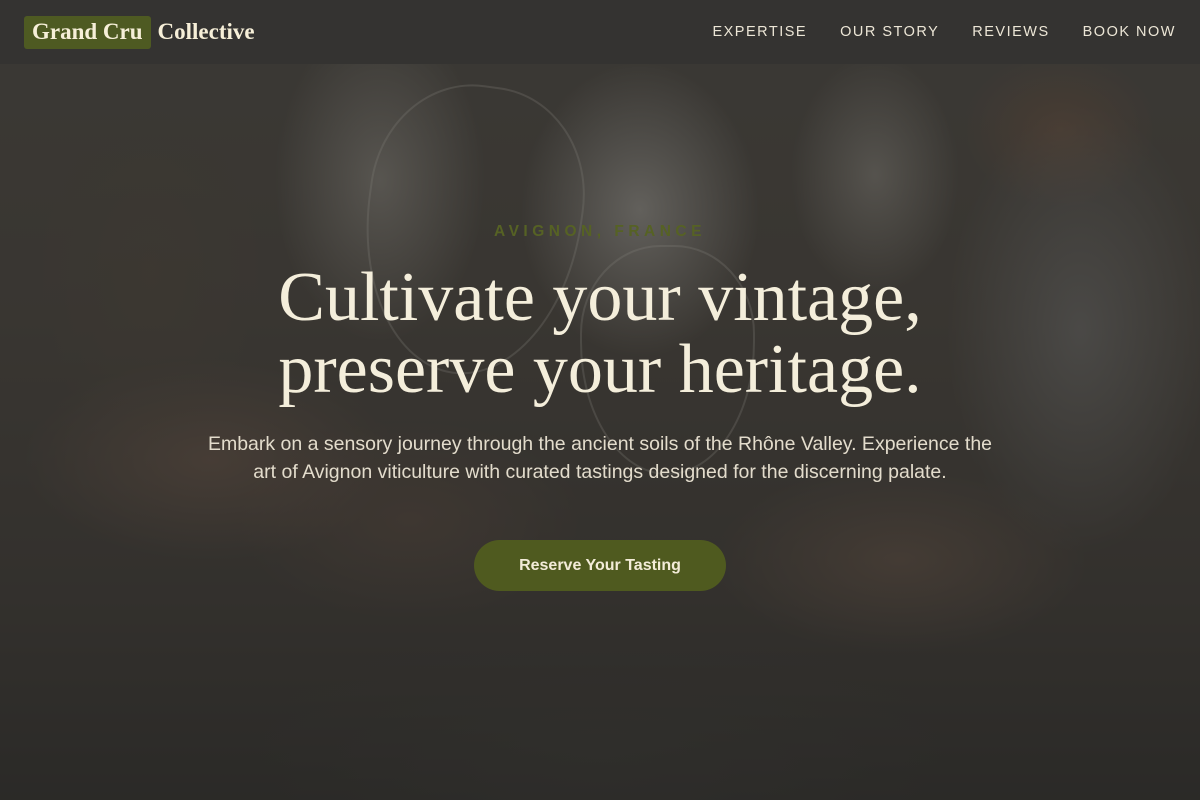 The image size is (1200, 800). I want to click on main-nav: EXPERTISE OUR STORY REVIEWS BOOK NOW, so click(927, 32).